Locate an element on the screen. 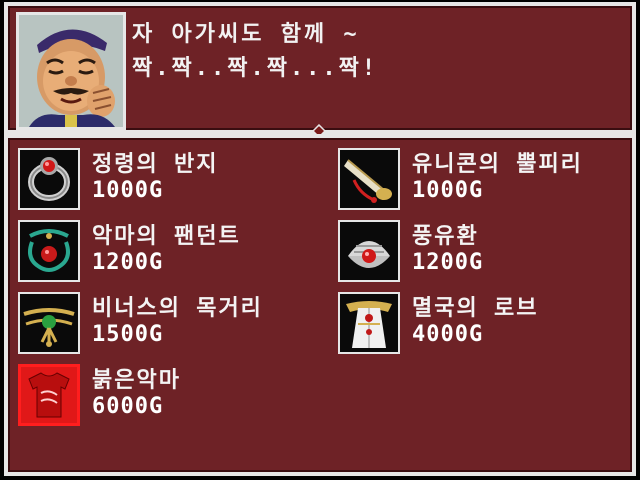 The height and width of the screenshot is (480, 640). shop-item-unicorn-horn: 유니콘의 뿔피리 1000G is located at coordinates (482, 178).